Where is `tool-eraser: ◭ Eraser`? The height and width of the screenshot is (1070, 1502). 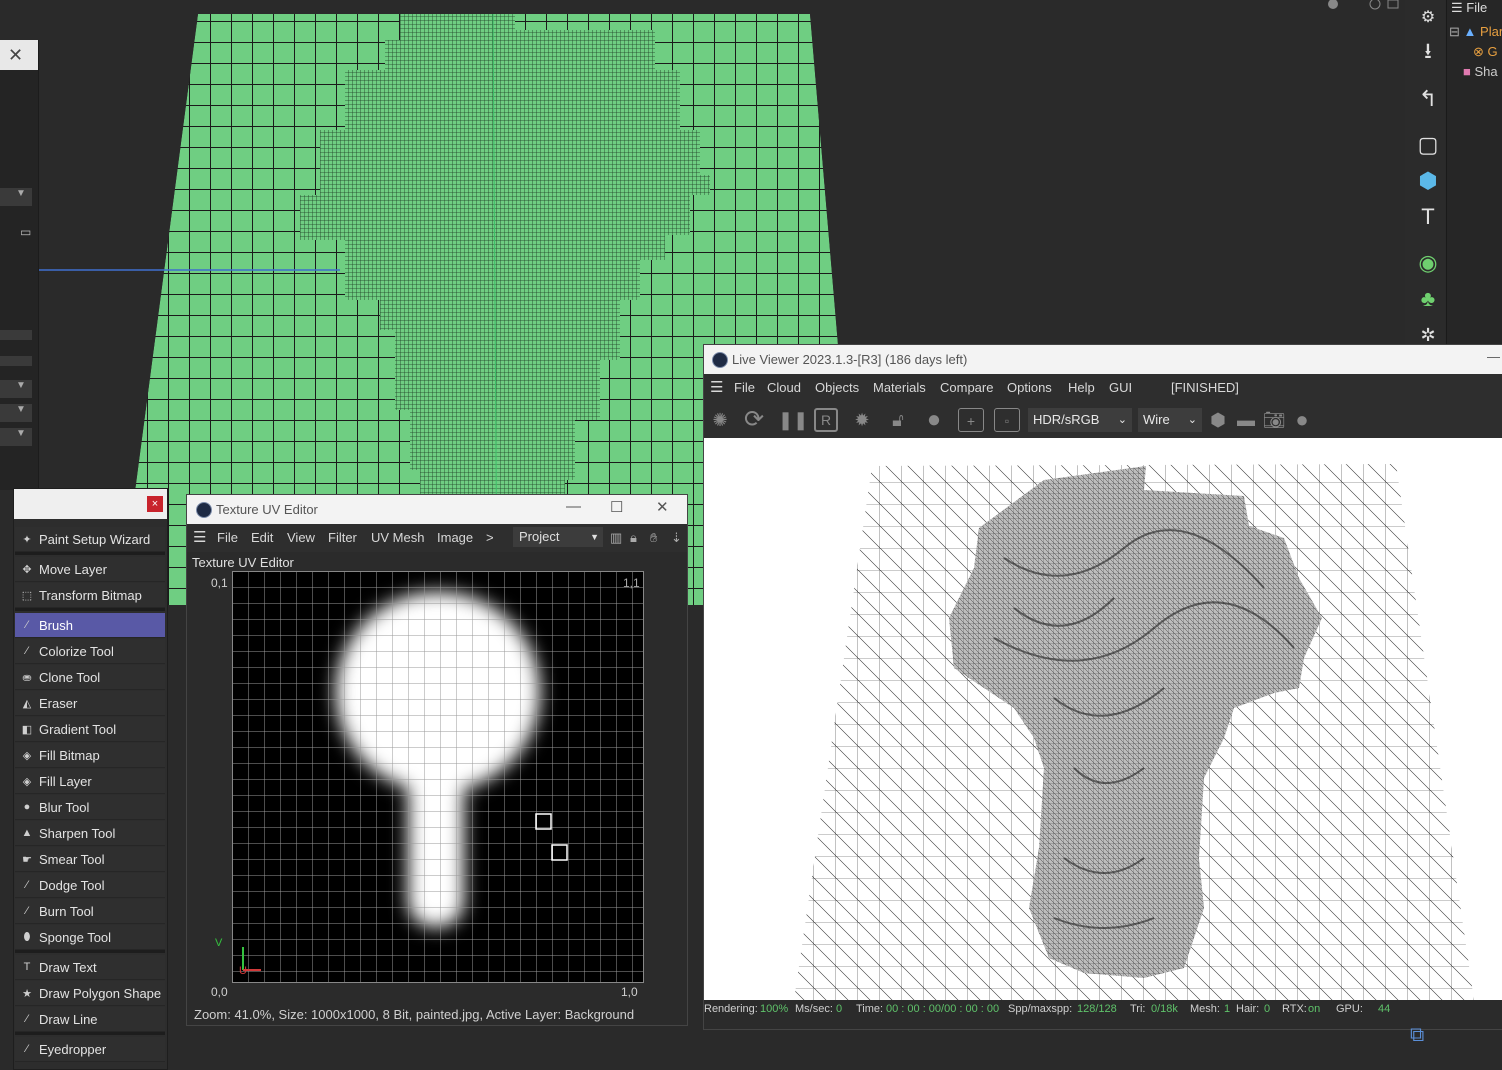
tool-eraser: ◭ Eraser is located at coordinates (90, 703).